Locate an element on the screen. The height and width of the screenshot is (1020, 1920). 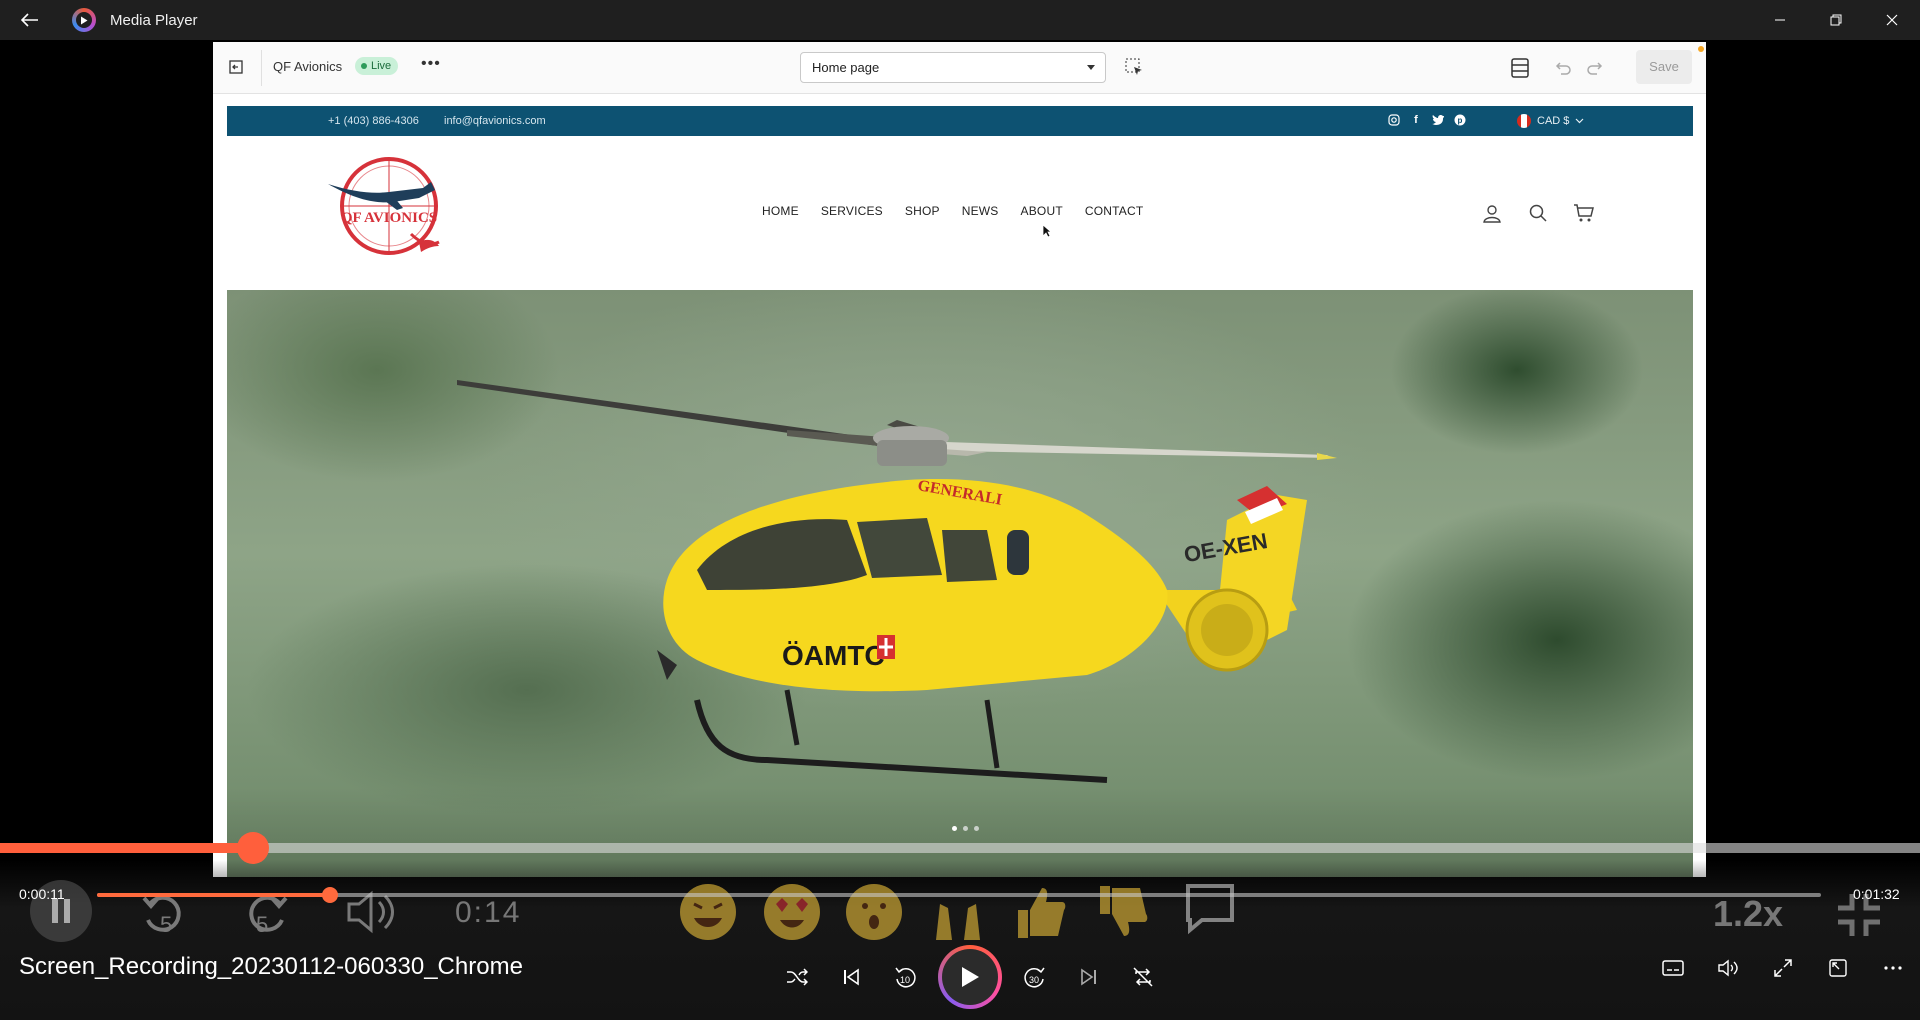
svg-text: p is located at coordinates (1460, 120).